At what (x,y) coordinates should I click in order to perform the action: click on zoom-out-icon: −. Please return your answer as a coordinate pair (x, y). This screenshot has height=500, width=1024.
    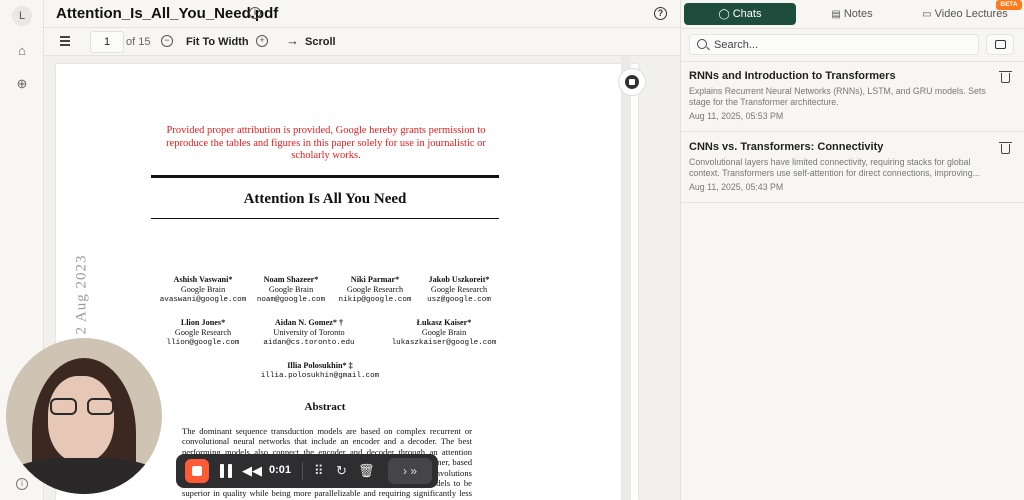
    Looking at the image, I should click on (167, 41).